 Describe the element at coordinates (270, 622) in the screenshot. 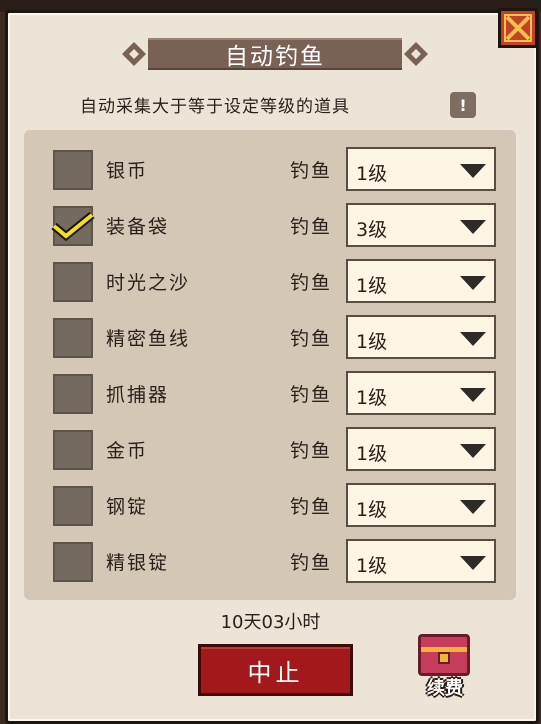

I see `remaining-time: 10天03小时` at that location.